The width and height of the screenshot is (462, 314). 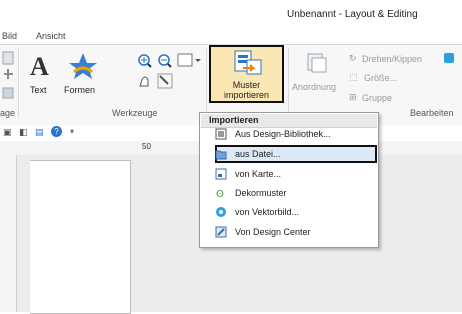 What do you see at coordinates (221, 174) in the screenshot?
I see `card-icon` at bounding box center [221, 174].